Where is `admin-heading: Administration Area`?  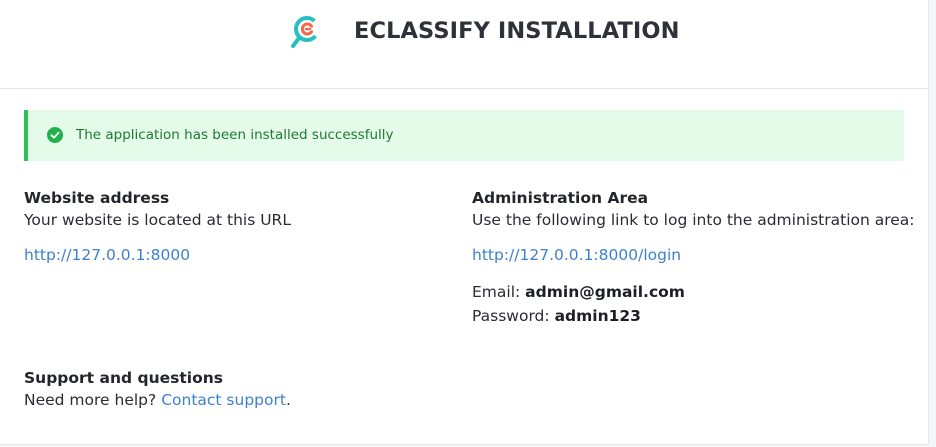 admin-heading: Administration Area is located at coordinates (560, 198).